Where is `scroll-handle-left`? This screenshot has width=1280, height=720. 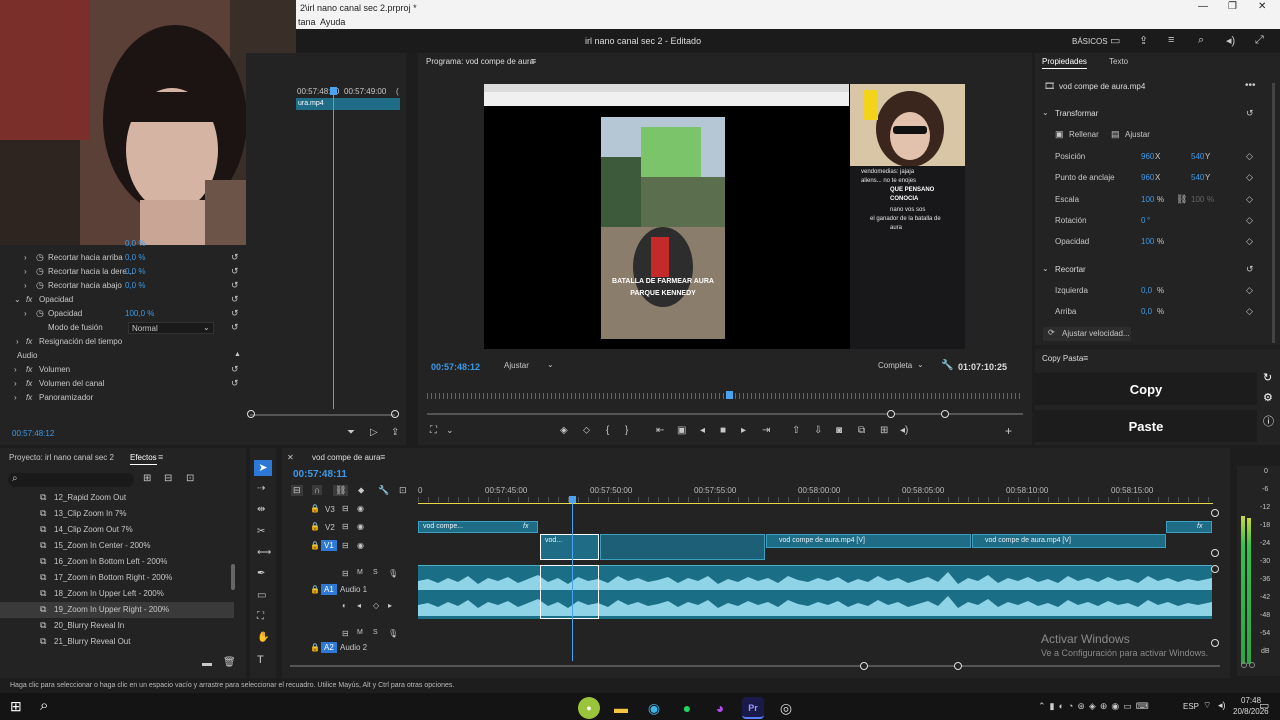
scroll-handle-left is located at coordinates (251, 414).